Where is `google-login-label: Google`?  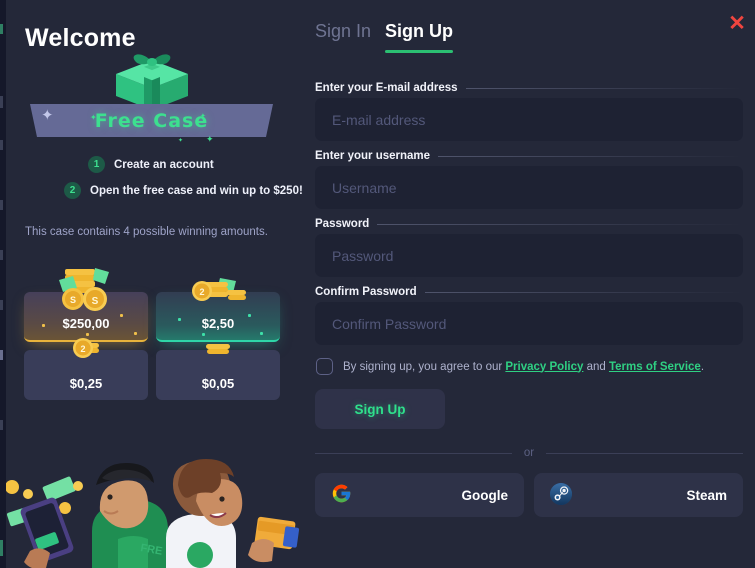 google-login-label: Google is located at coordinates (485, 495).